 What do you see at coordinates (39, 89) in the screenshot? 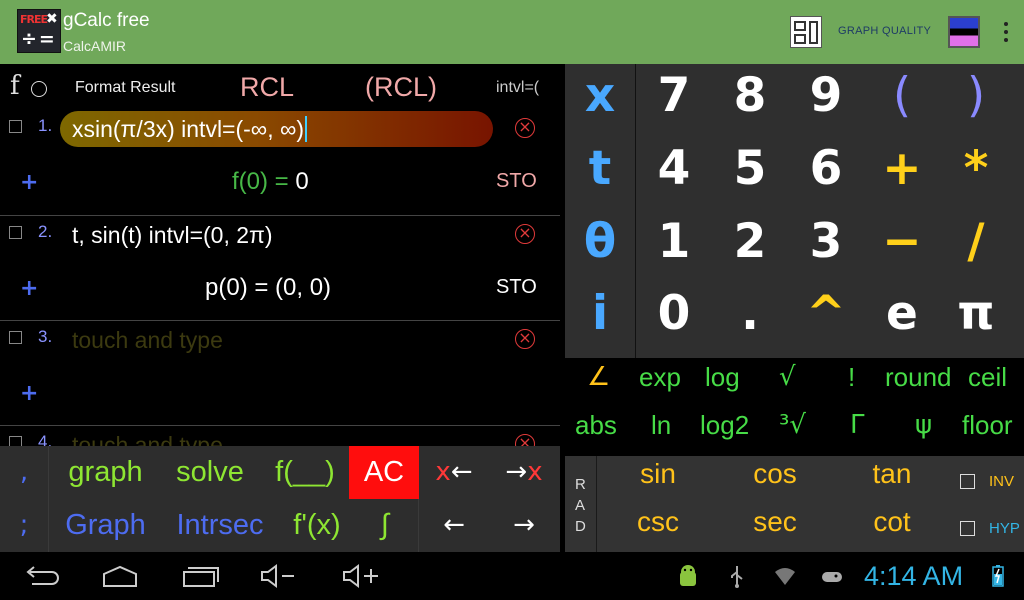
I see `radio-circle-icon` at bounding box center [39, 89].